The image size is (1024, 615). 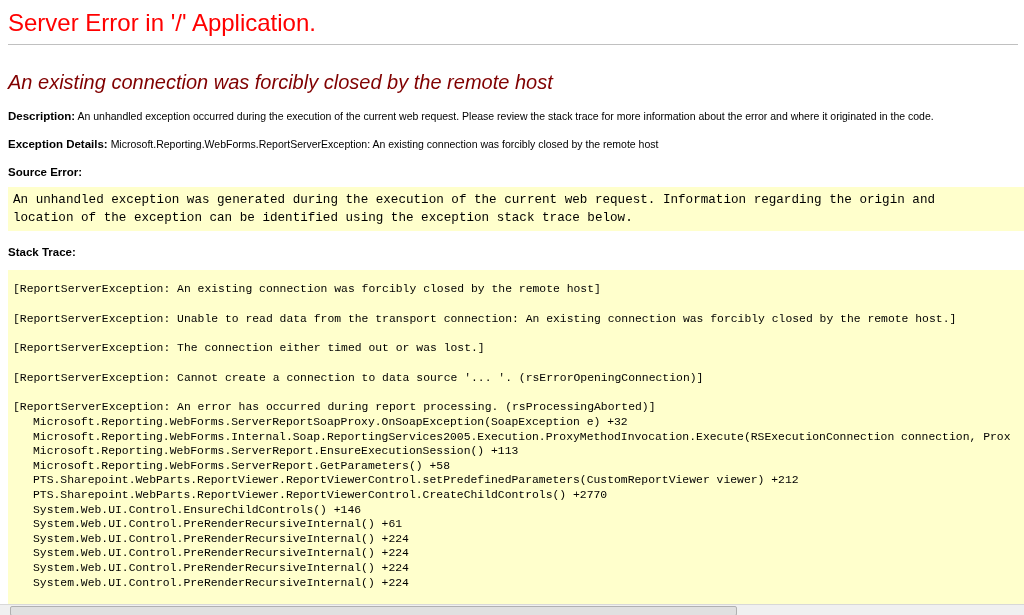 What do you see at coordinates (516, 480) in the screenshot?
I see `stack-frame: PTS.Sharepoint.WebParts.ReportViewer.ReportViewerControl.setPredefinedParameters(CustomReportViewer viewer) +212` at bounding box center [516, 480].